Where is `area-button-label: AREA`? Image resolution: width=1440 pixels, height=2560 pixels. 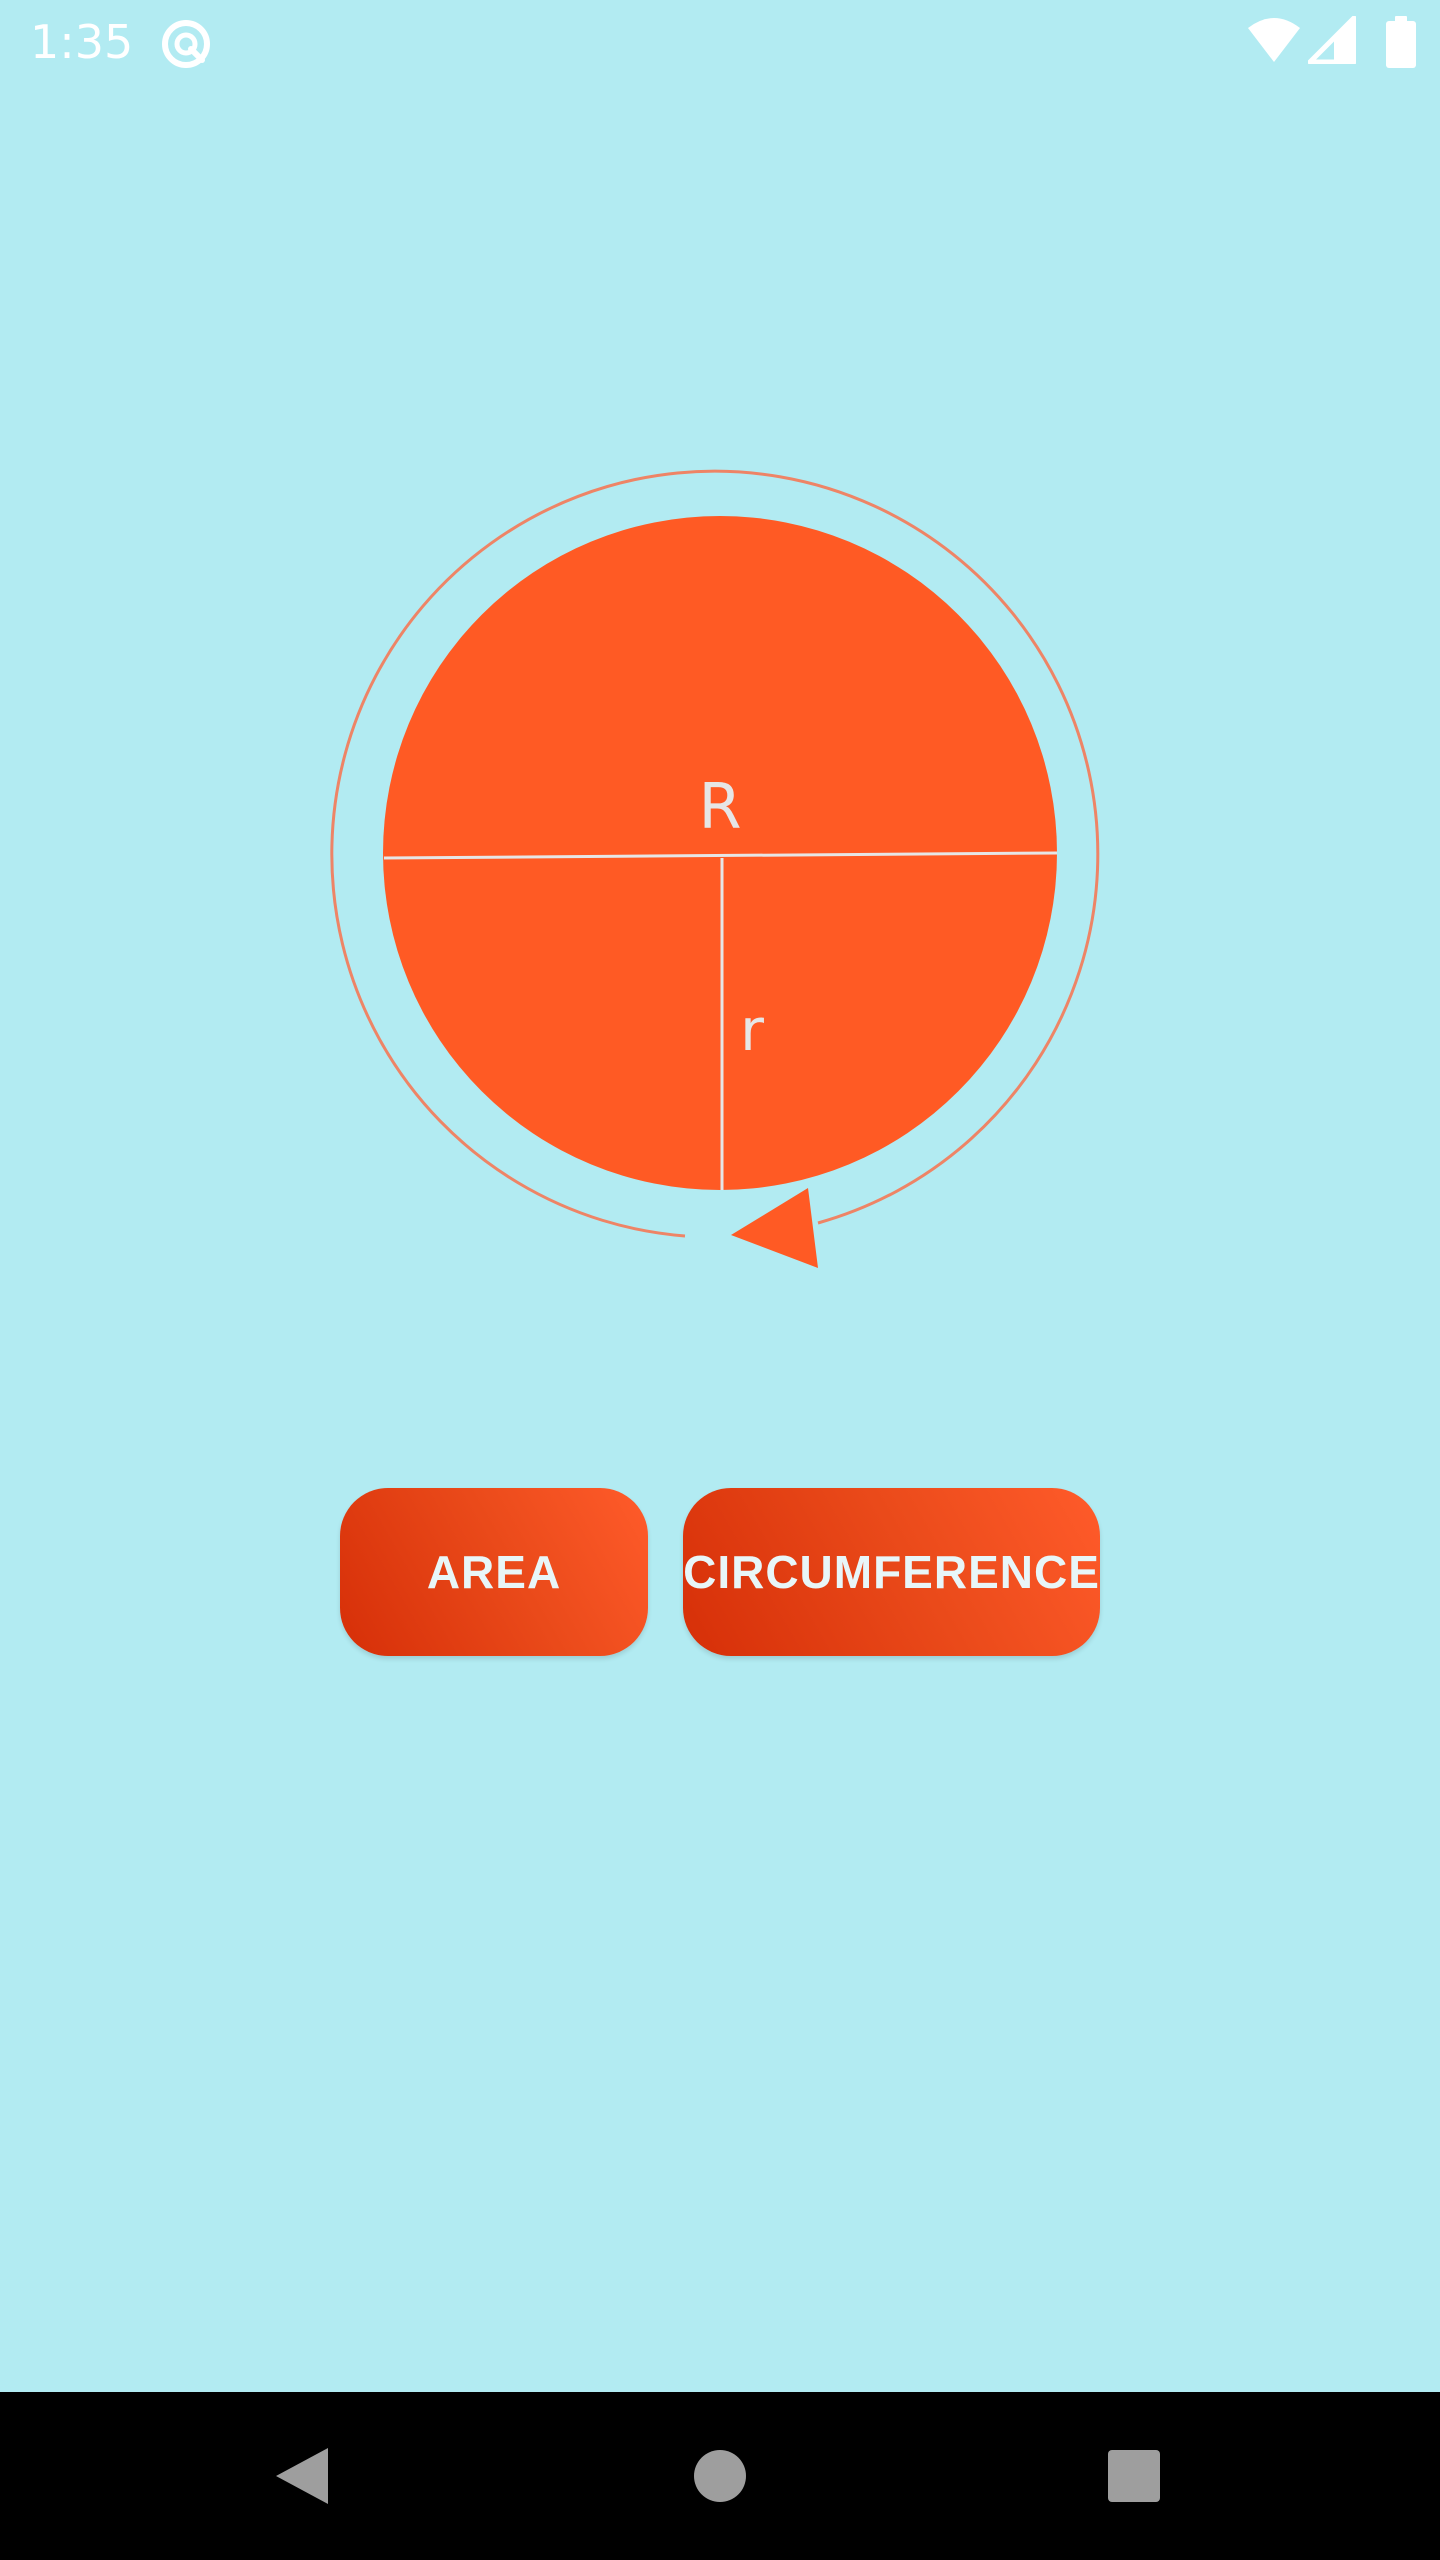
area-button-label: AREA is located at coordinates (494, 1572).